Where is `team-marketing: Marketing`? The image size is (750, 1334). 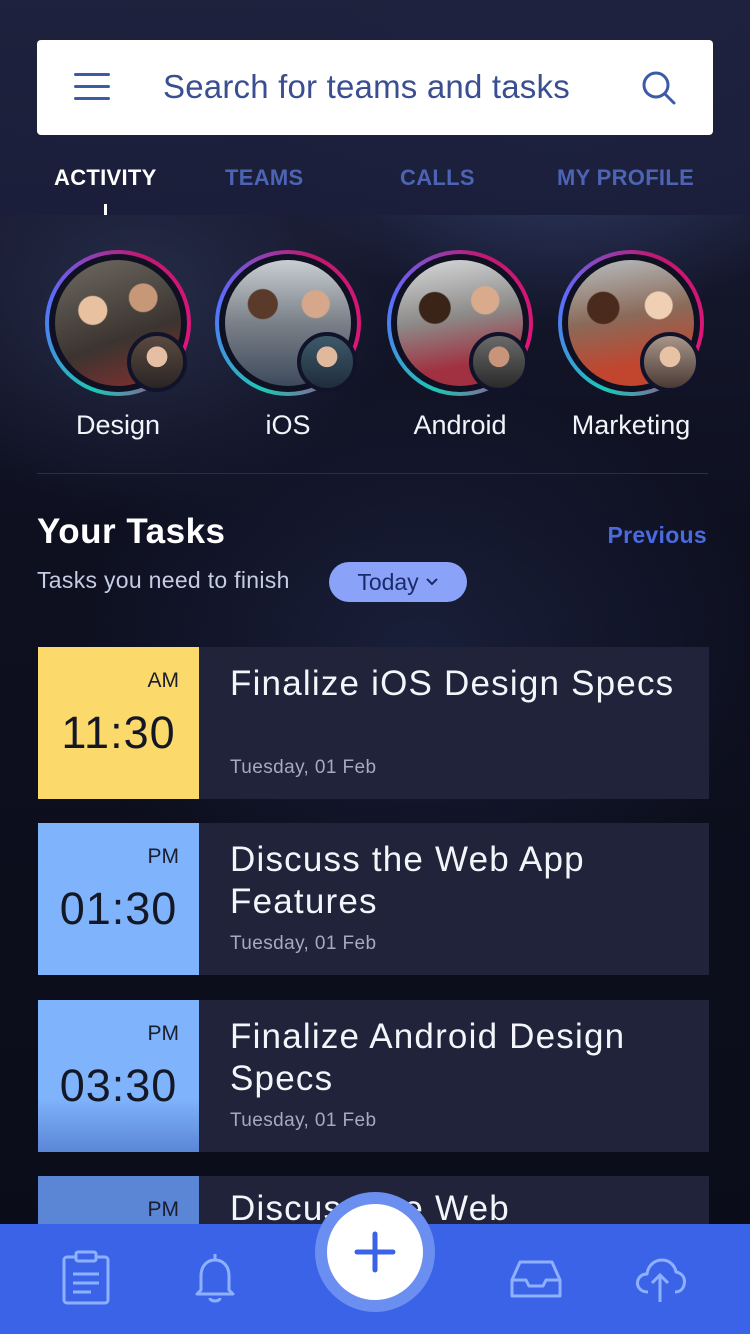 team-marketing: Marketing is located at coordinates (631, 345).